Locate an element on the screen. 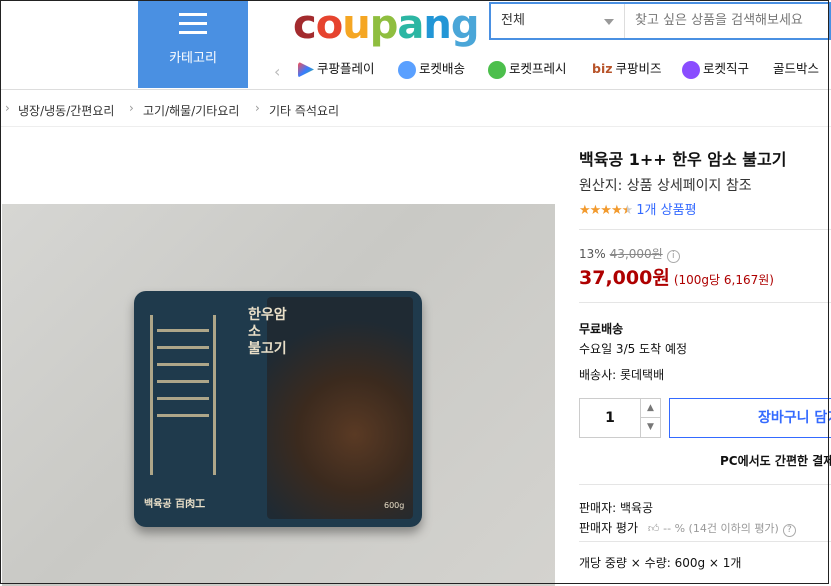 The image size is (831, 586). search-bar: 전체 찾고 싶은 상품을 검색해보세요 is located at coordinates (660, 21).